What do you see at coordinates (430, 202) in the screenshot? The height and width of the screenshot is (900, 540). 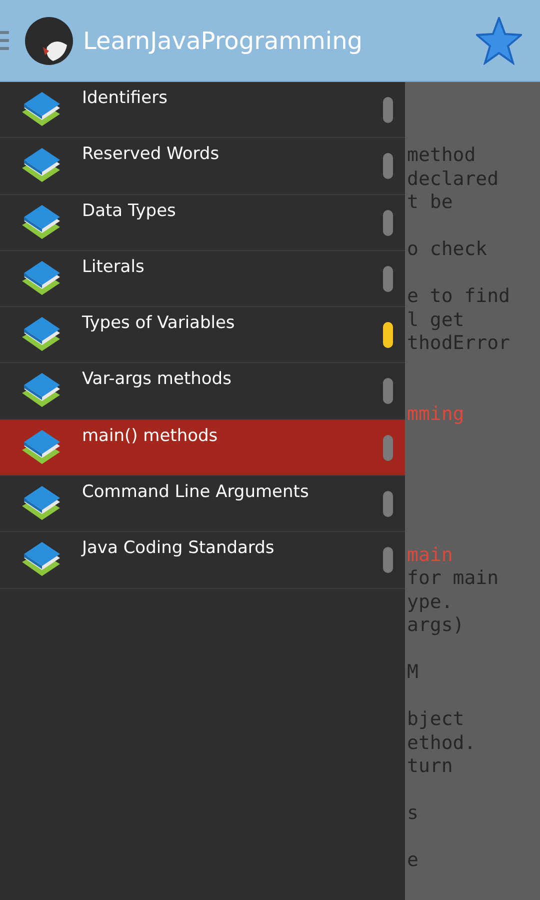 I see `content-line: t be` at bounding box center [430, 202].